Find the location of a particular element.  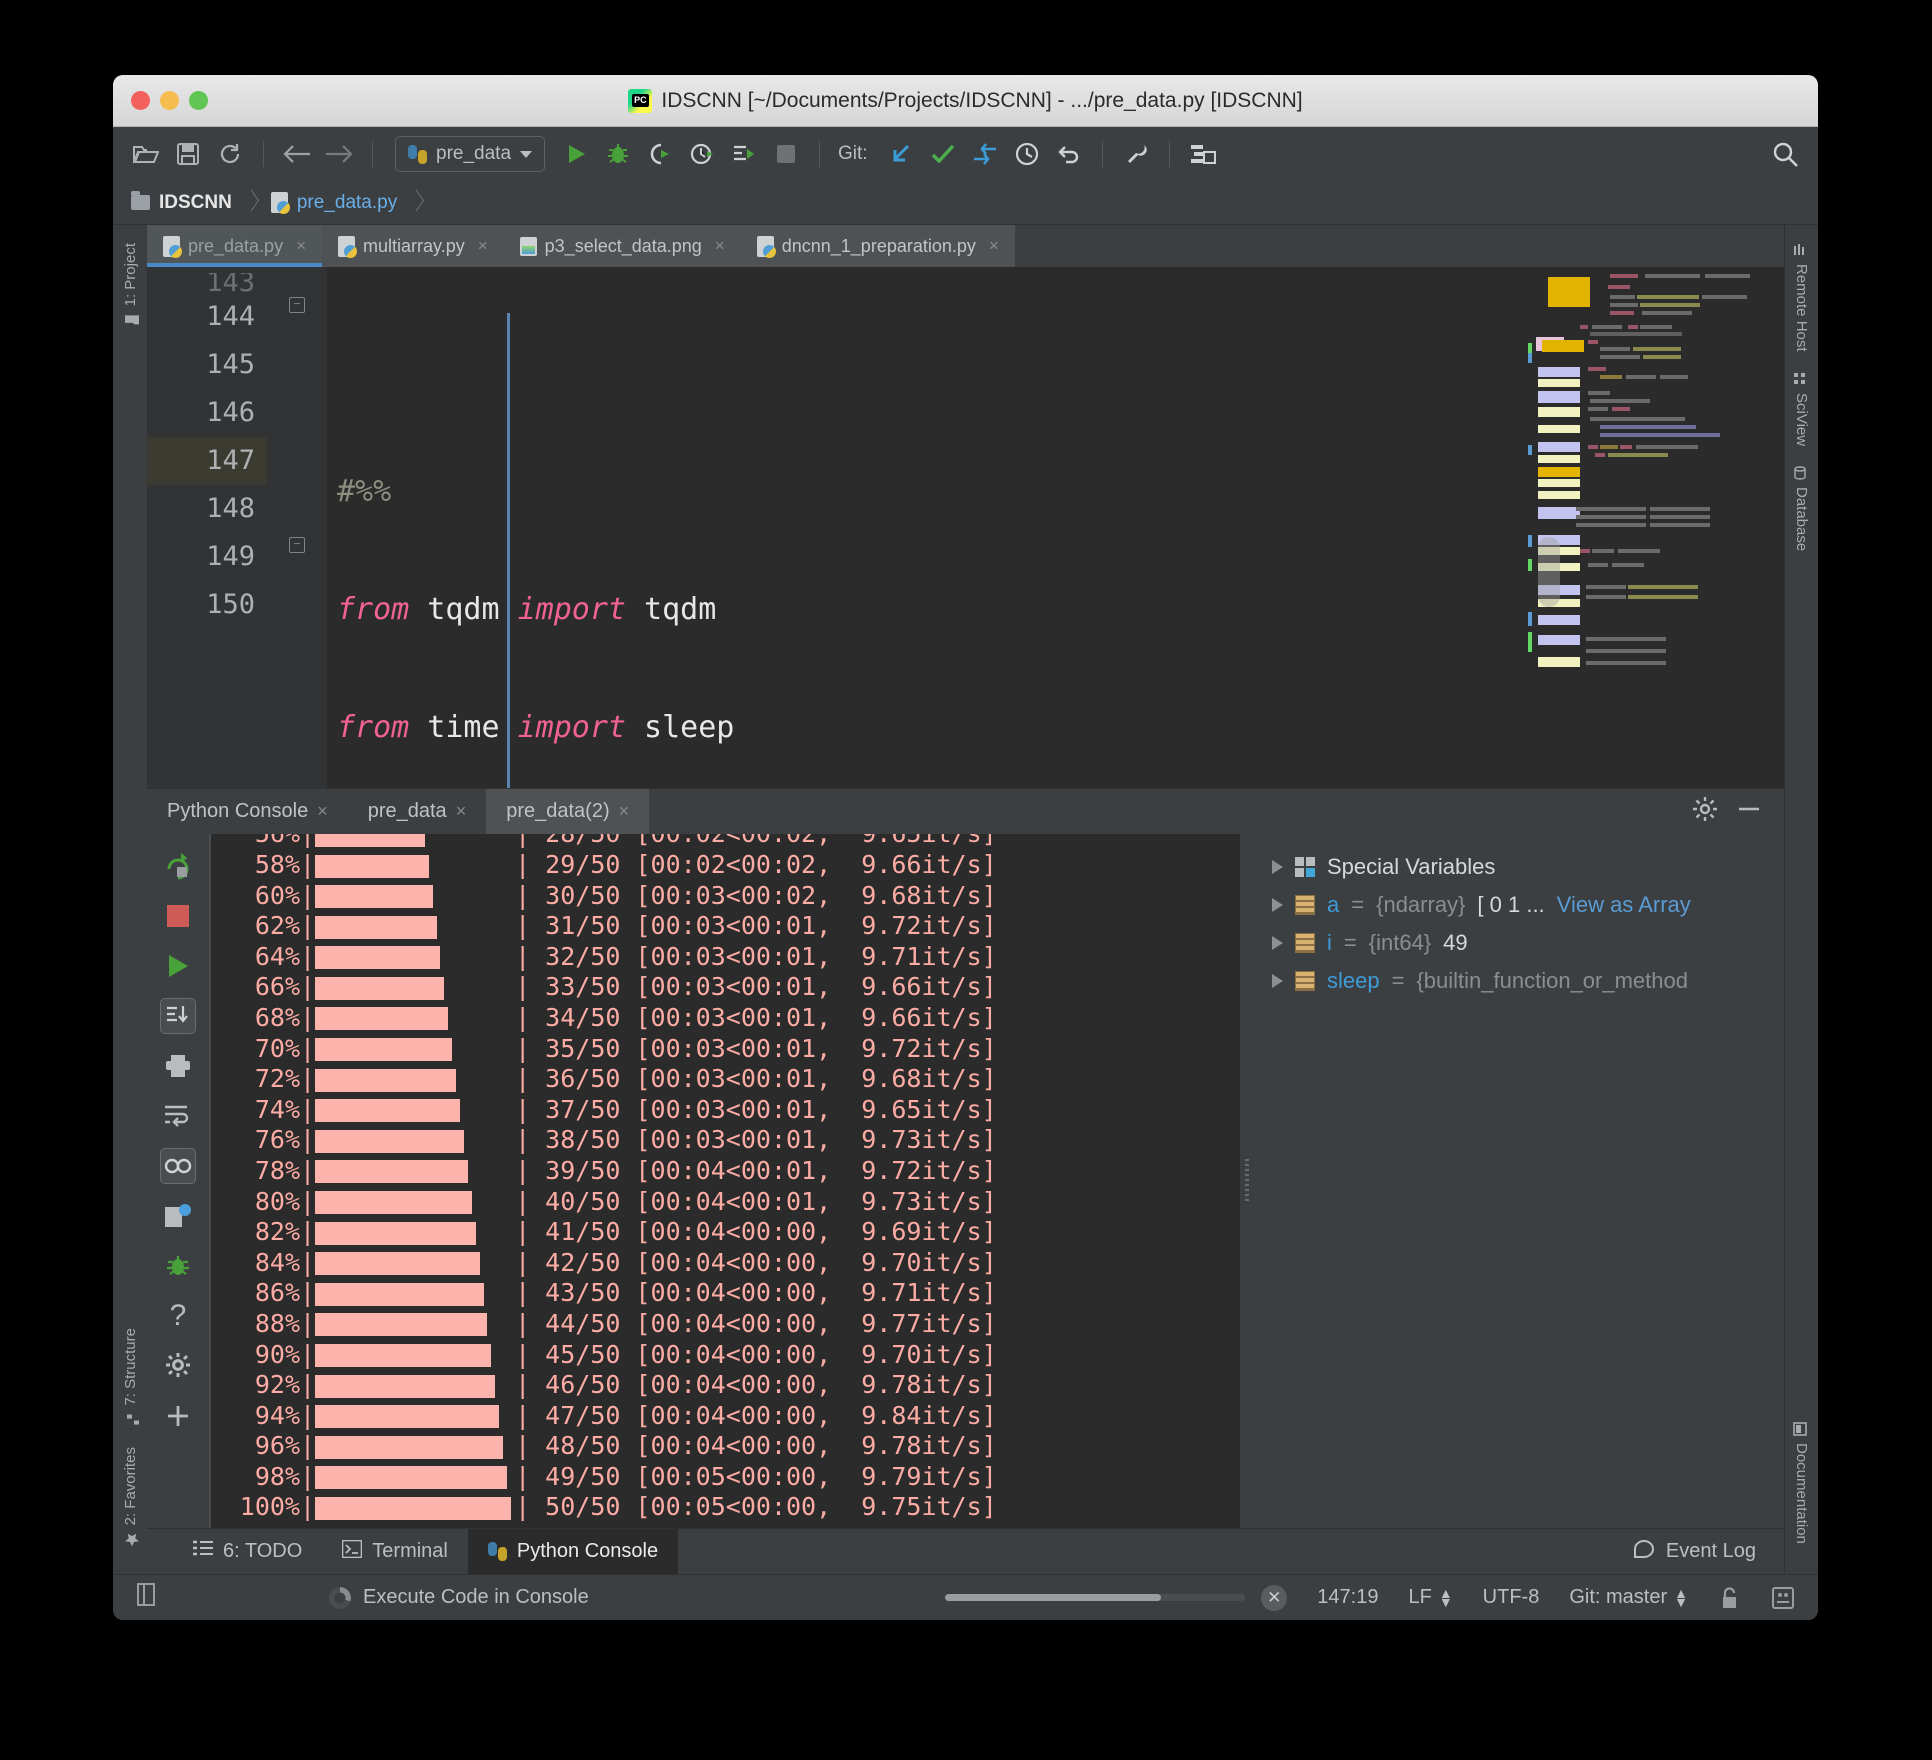

use-console-icon is located at coordinates (178, 1166).